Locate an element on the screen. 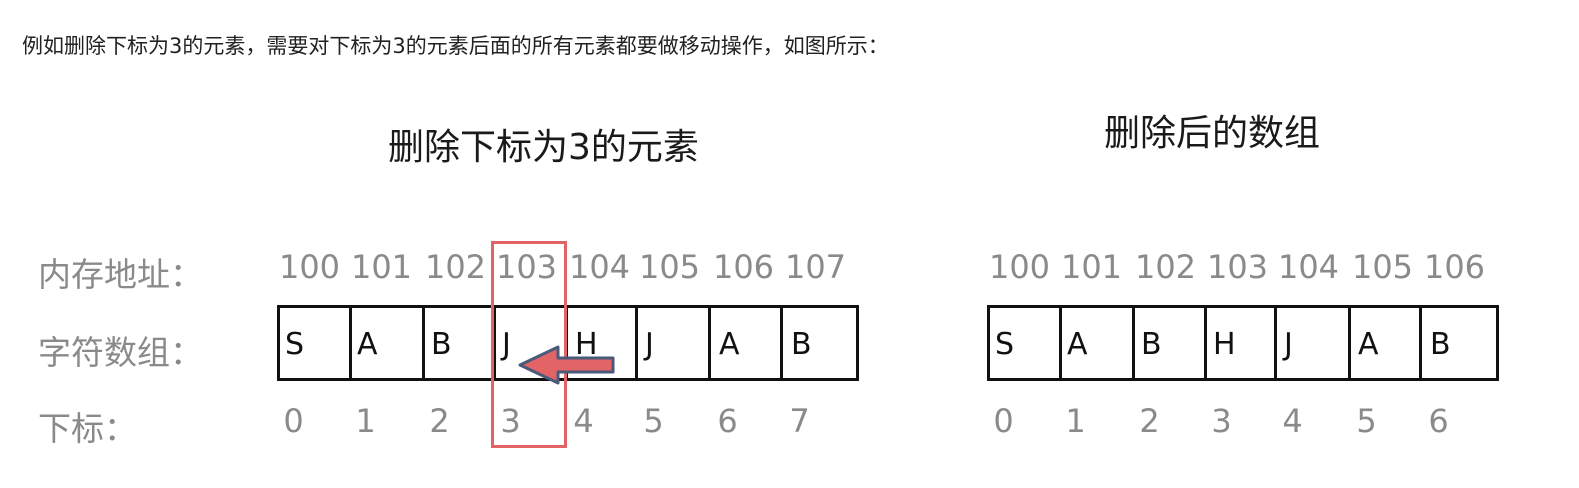  array-index: 3 is located at coordinates (1221, 421).